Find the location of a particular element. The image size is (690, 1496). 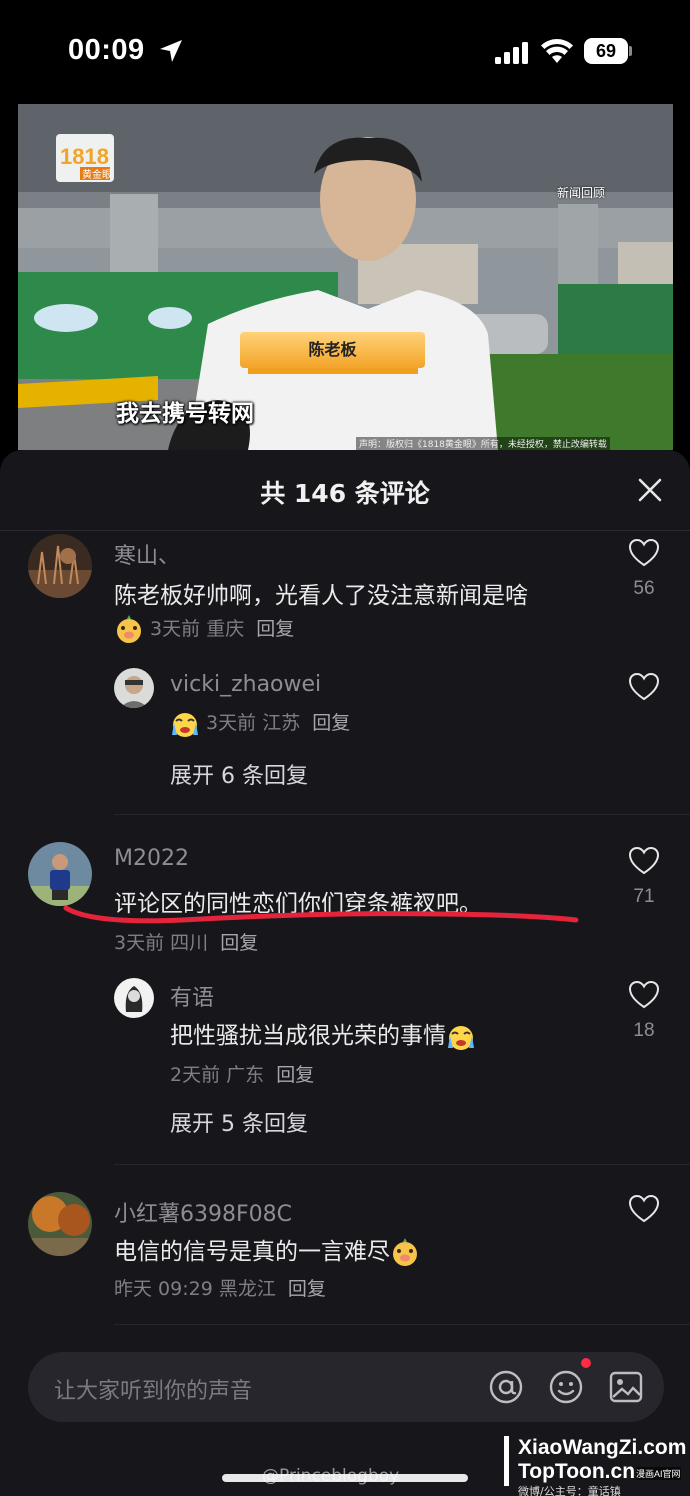

comment-location: 江苏 is located at coordinates (281, 723).